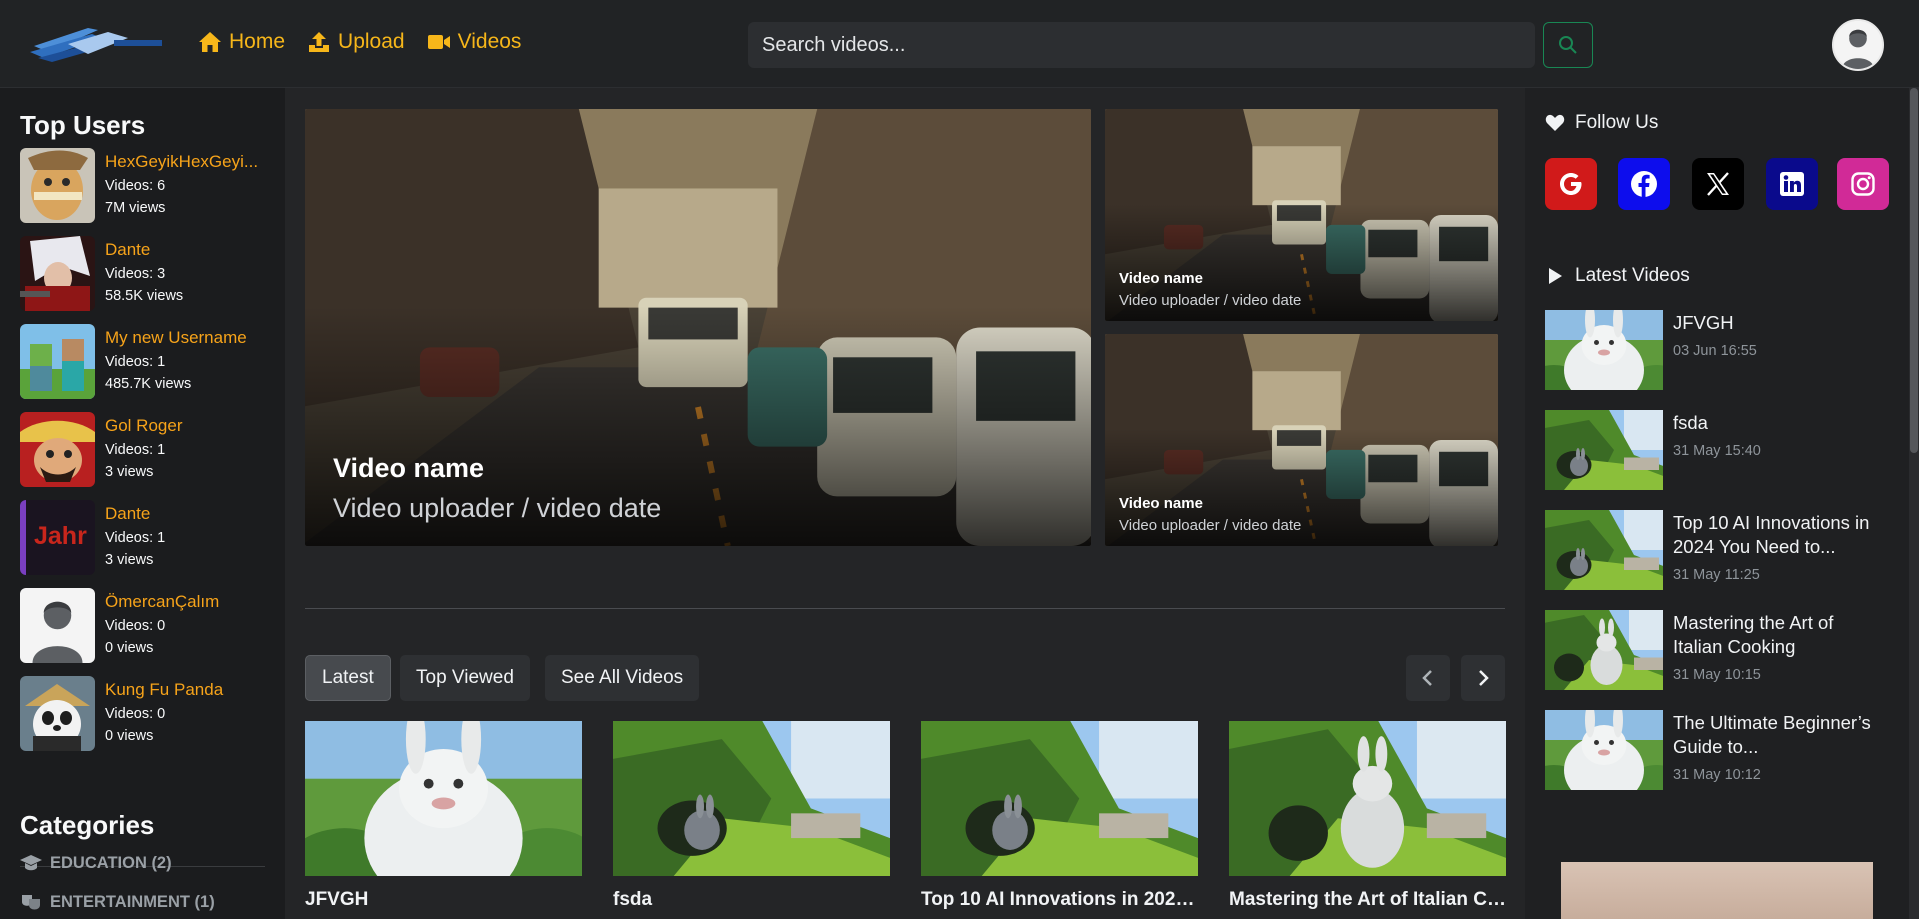  What do you see at coordinates (1428, 678) in the screenshot?
I see `carousel-prev-button` at bounding box center [1428, 678].